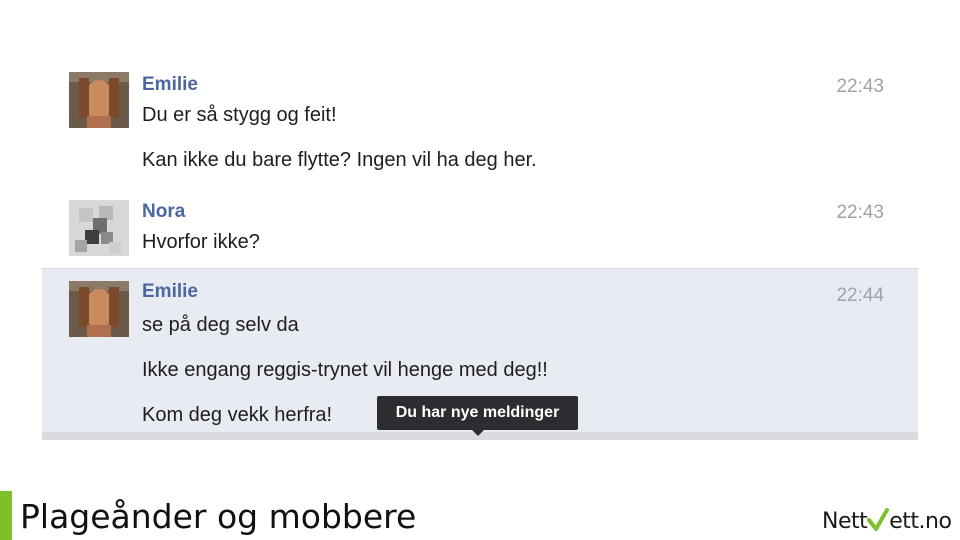  Describe the element at coordinates (480, 229) in the screenshot. I see `message-group: Nora 22:43 Hvorfor ikke?` at that location.